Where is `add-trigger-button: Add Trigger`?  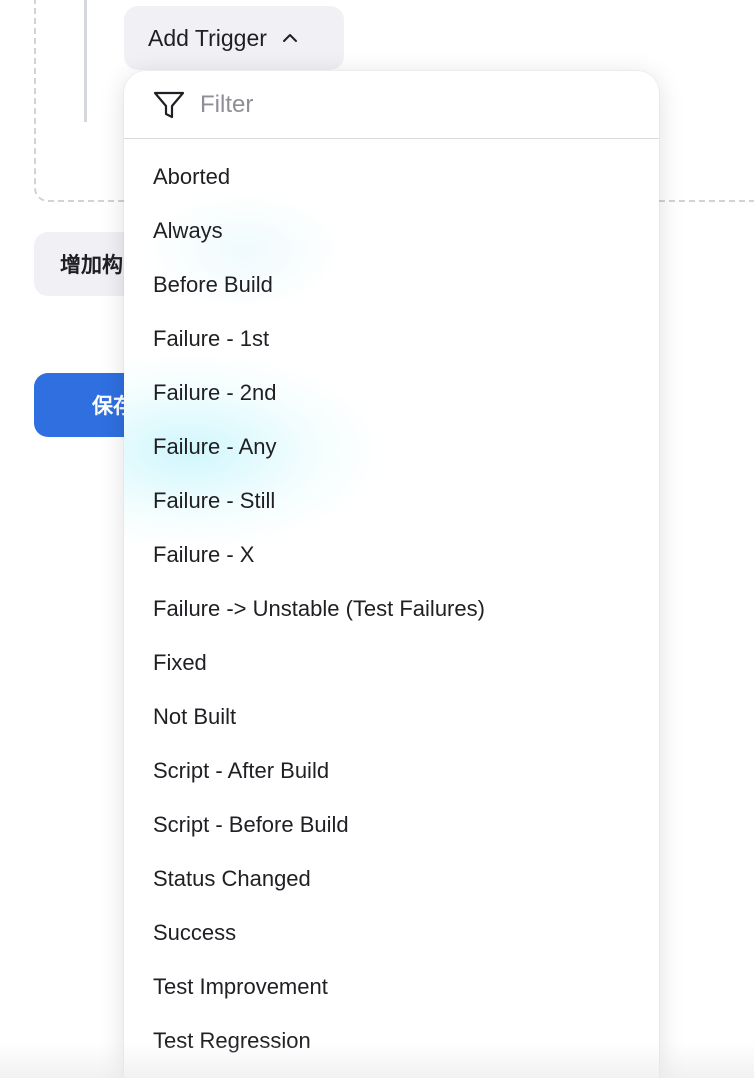
add-trigger-button: Add Trigger is located at coordinates (234, 38).